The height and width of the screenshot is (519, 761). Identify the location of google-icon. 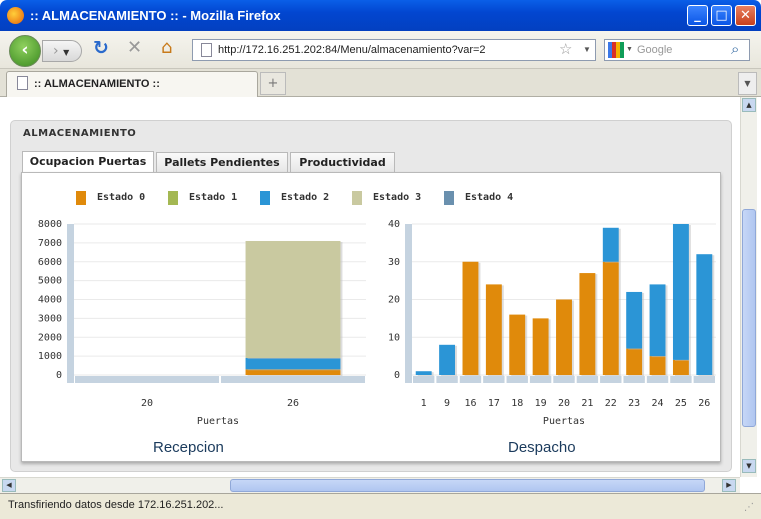
(616, 50).